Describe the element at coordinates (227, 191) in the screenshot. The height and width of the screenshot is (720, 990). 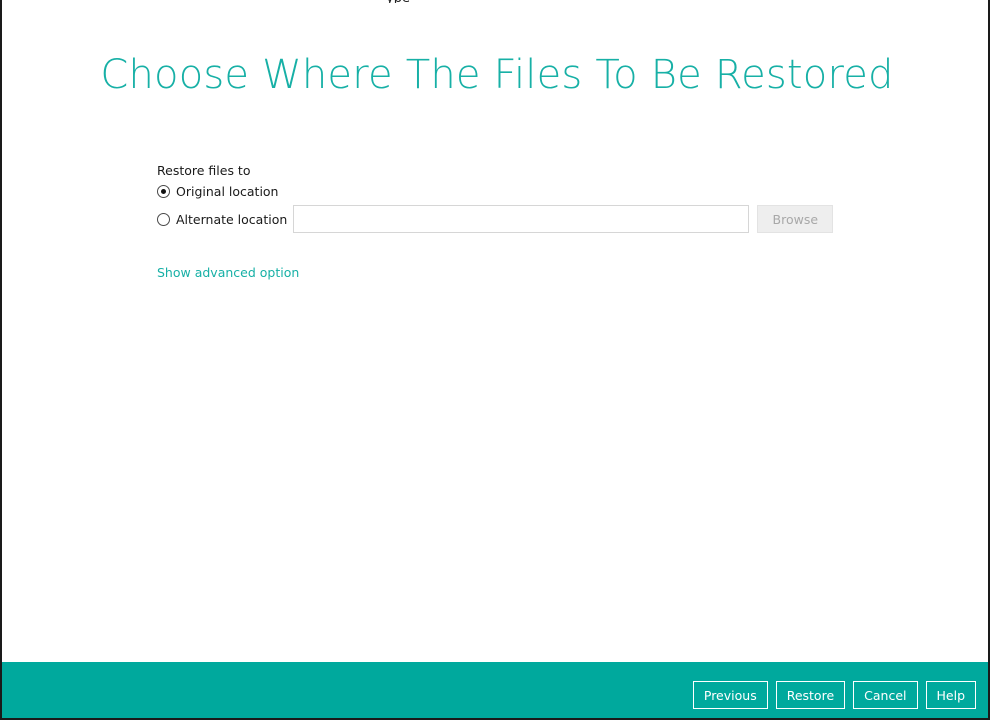
I see `original-location-label: Original location` at that location.